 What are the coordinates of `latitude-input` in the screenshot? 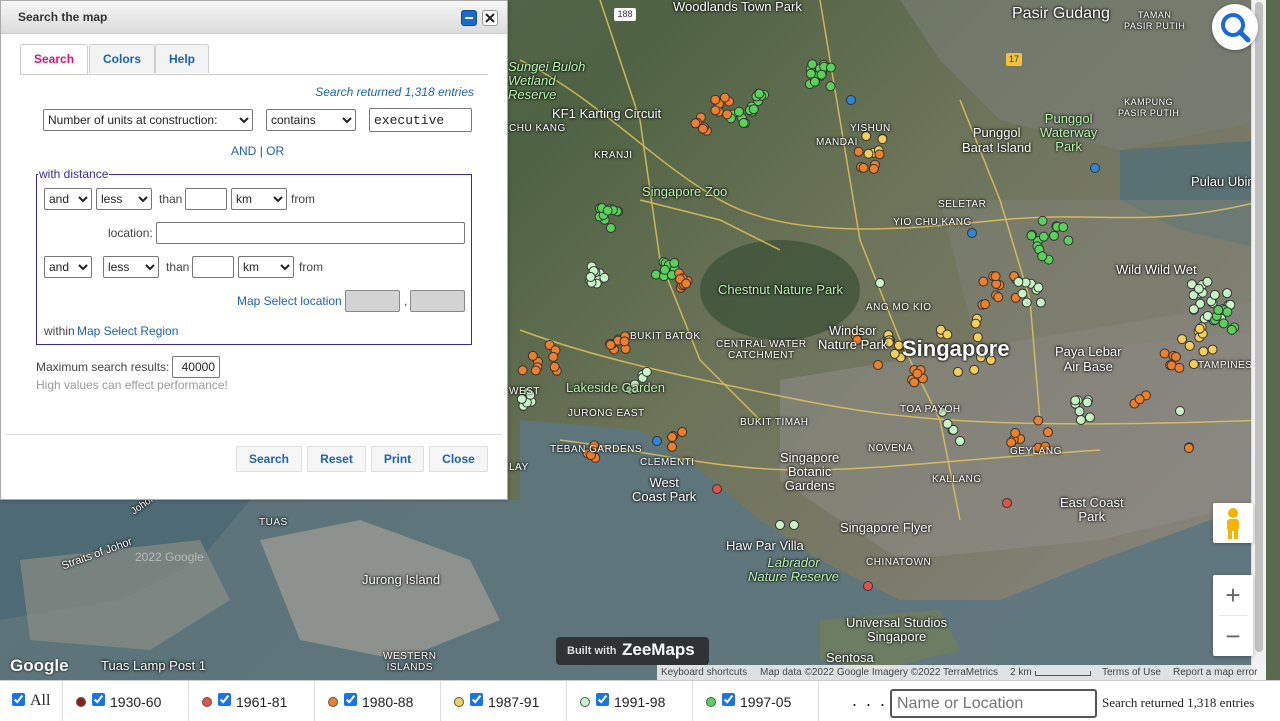 It's located at (372, 301).